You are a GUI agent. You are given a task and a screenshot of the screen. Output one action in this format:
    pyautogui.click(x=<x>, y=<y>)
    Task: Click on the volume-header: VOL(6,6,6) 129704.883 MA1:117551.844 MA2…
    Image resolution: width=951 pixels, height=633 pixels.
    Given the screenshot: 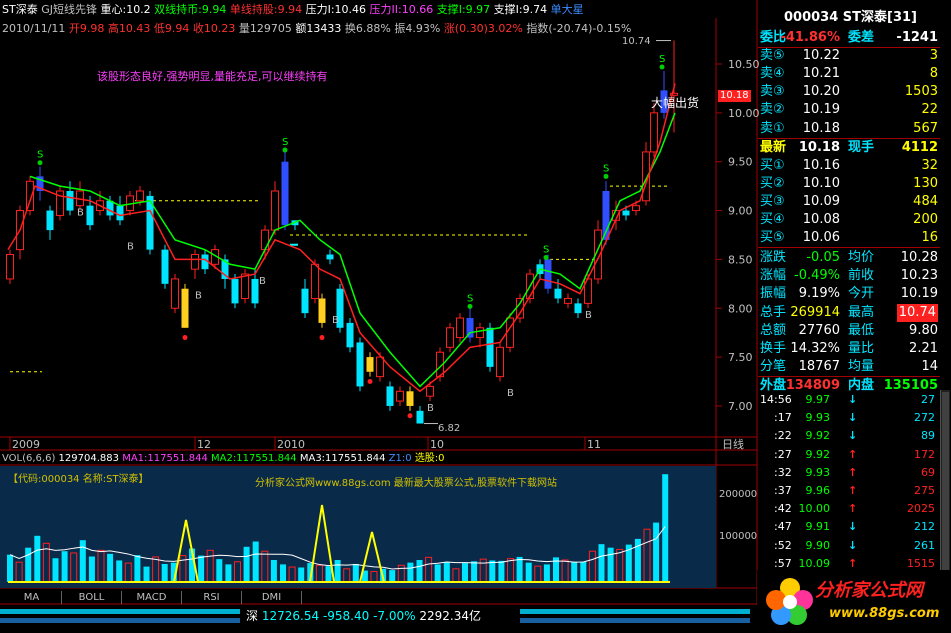 What is the action you would take?
    pyautogui.click(x=223, y=459)
    